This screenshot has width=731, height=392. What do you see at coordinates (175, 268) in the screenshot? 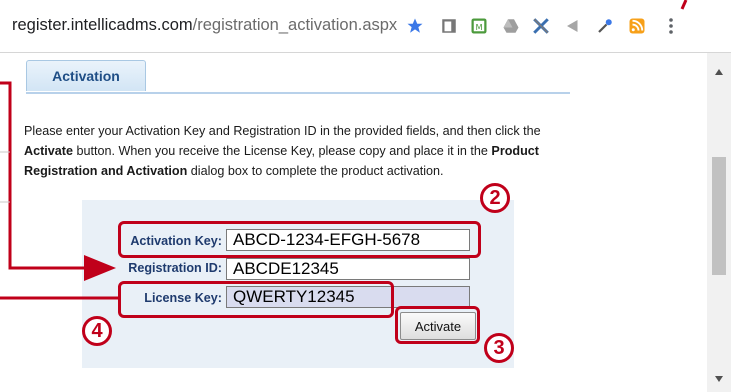
I see `registration-id-label: Registration ID:` at bounding box center [175, 268].